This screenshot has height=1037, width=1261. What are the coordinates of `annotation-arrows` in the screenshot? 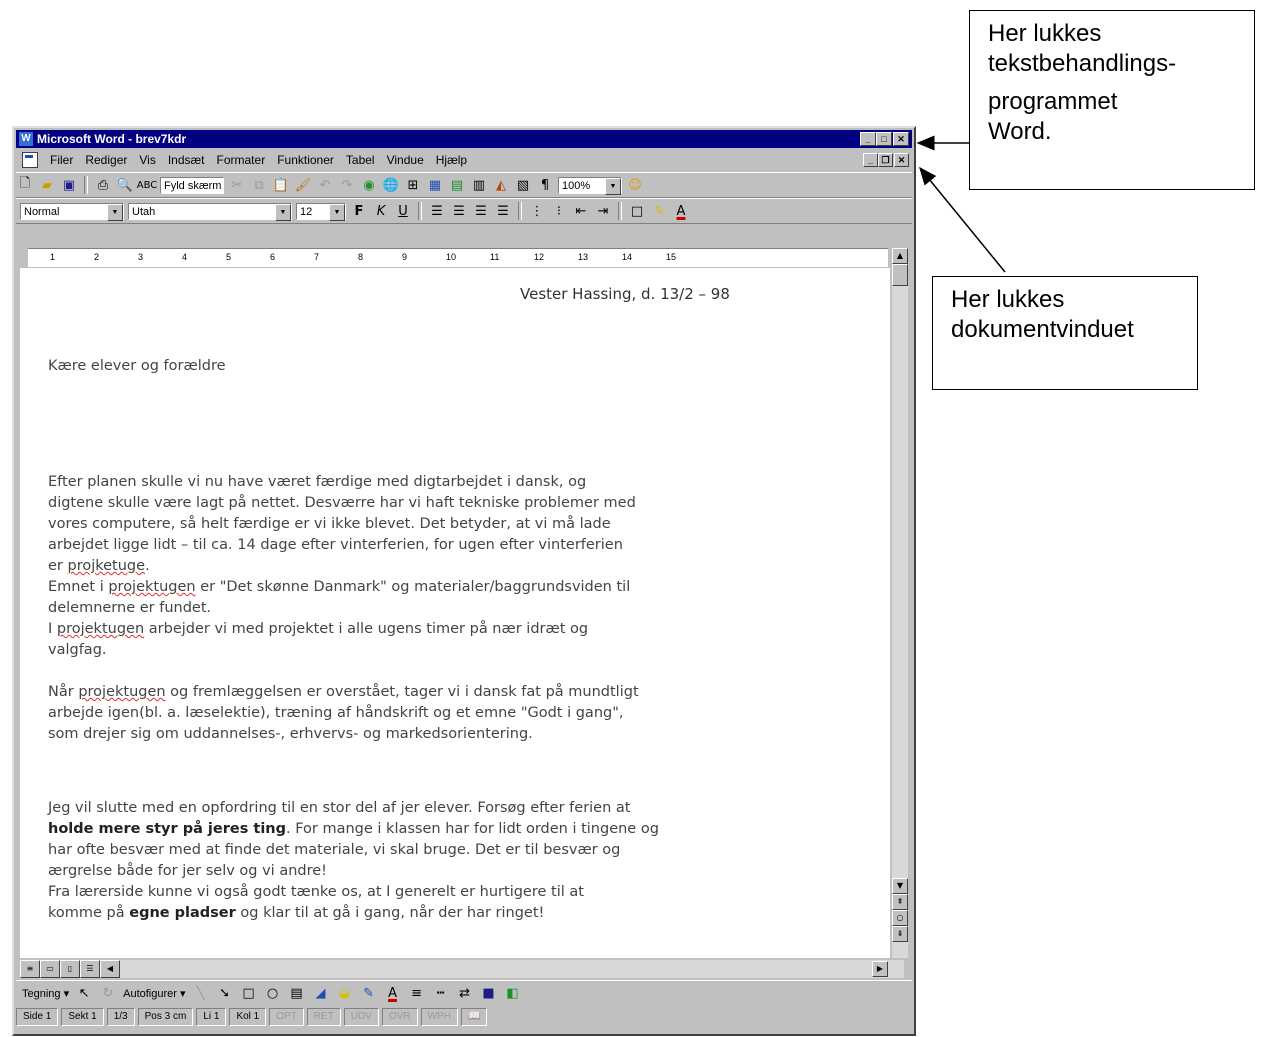 It's located at (961, 204).